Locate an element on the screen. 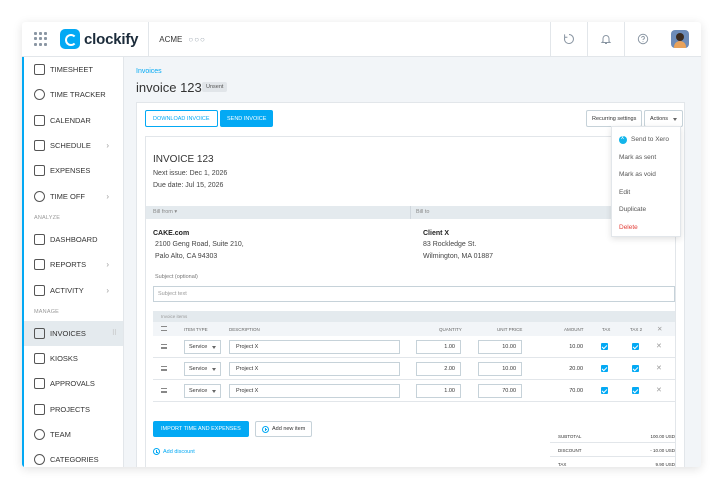 Image resolution: width=723 pixels, height=490 pixels. sidebar-item-time-tracker: TIME TRACKER is located at coordinates (73, 94).